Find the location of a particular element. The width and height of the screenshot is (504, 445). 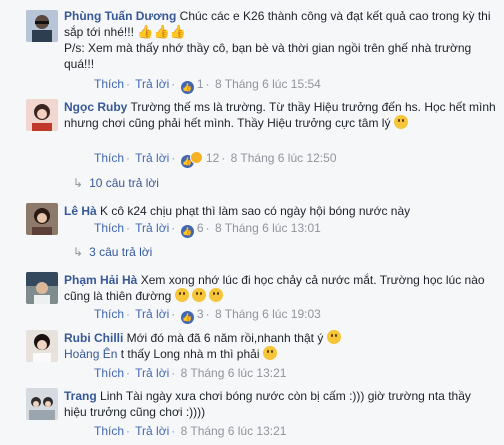

view-replies-link: ↳ 3 câu trả lời is located at coordinates (112, 252).